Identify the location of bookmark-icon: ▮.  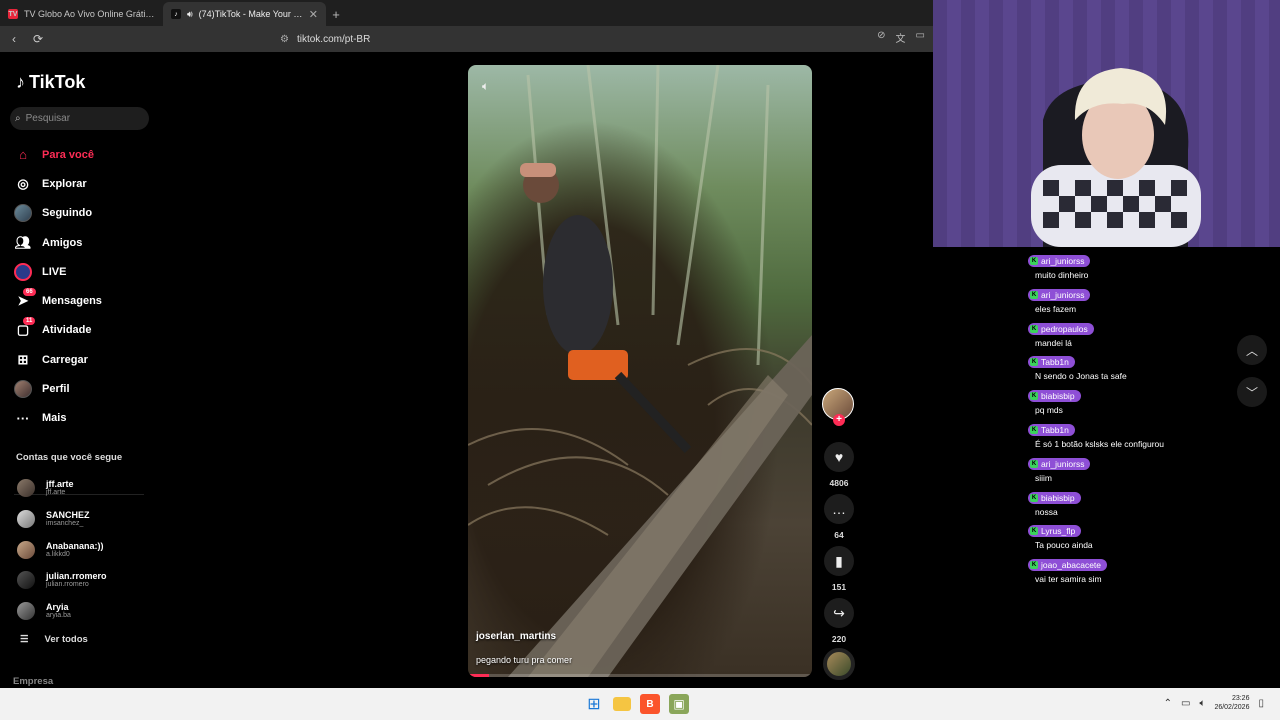
(839, 561).